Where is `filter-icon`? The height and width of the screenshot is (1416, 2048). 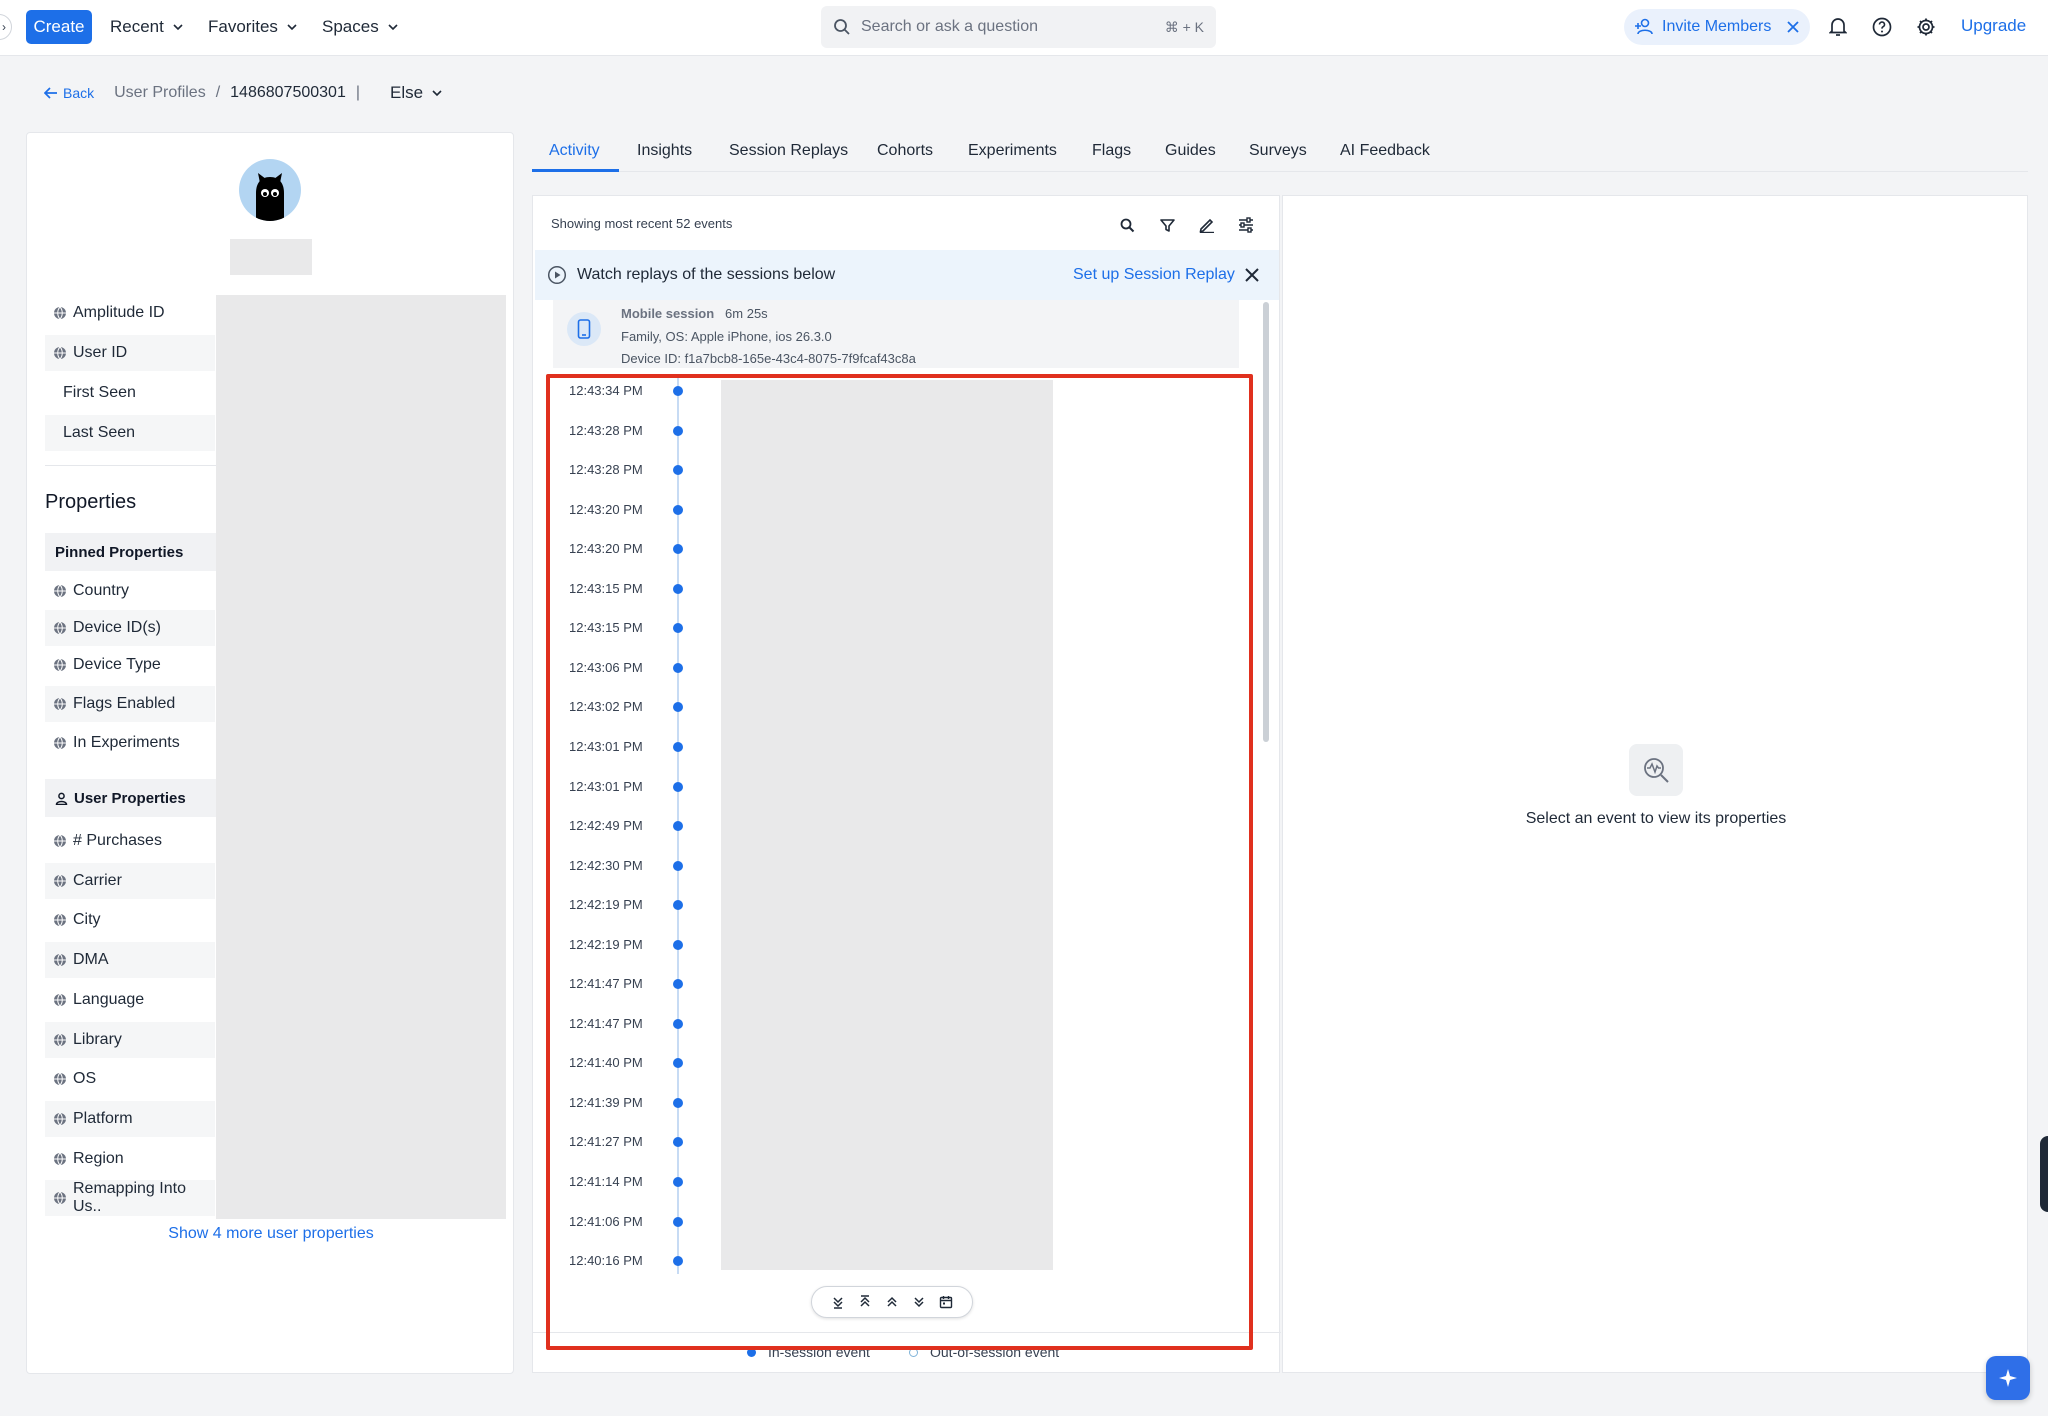
filter-icon is located at coordinates (1167, 225).